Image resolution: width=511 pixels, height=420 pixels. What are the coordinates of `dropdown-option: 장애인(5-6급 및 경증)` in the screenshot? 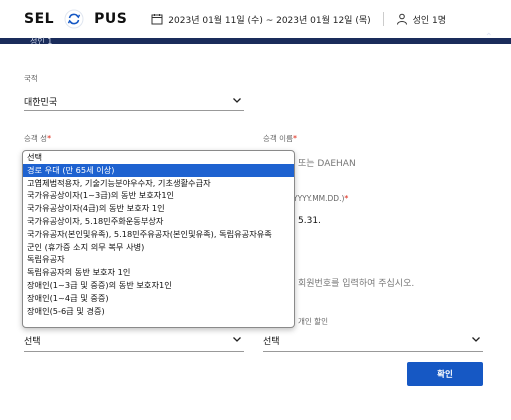 It's located at (158, 311).